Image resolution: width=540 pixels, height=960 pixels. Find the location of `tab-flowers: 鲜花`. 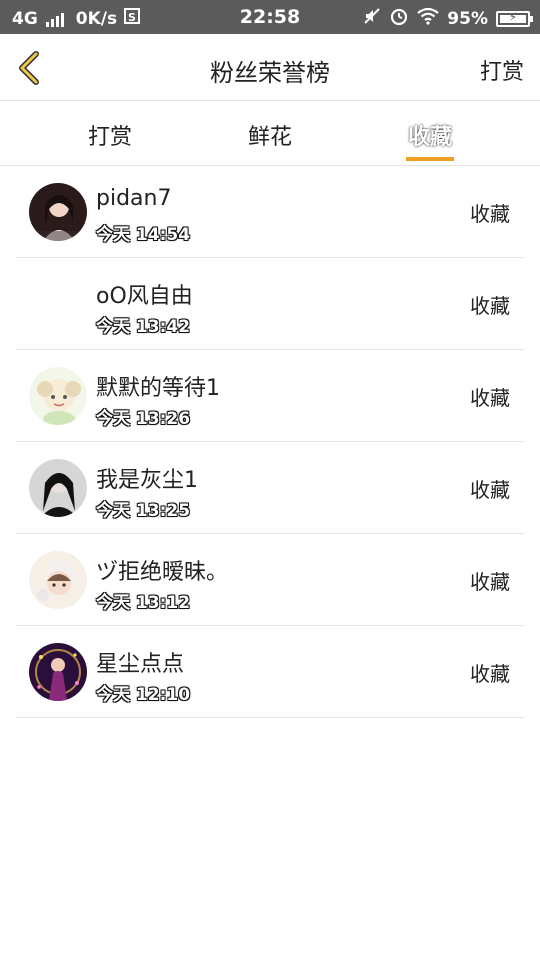

tab-flowers: 鲜花 is located at coordinates (270, 135).